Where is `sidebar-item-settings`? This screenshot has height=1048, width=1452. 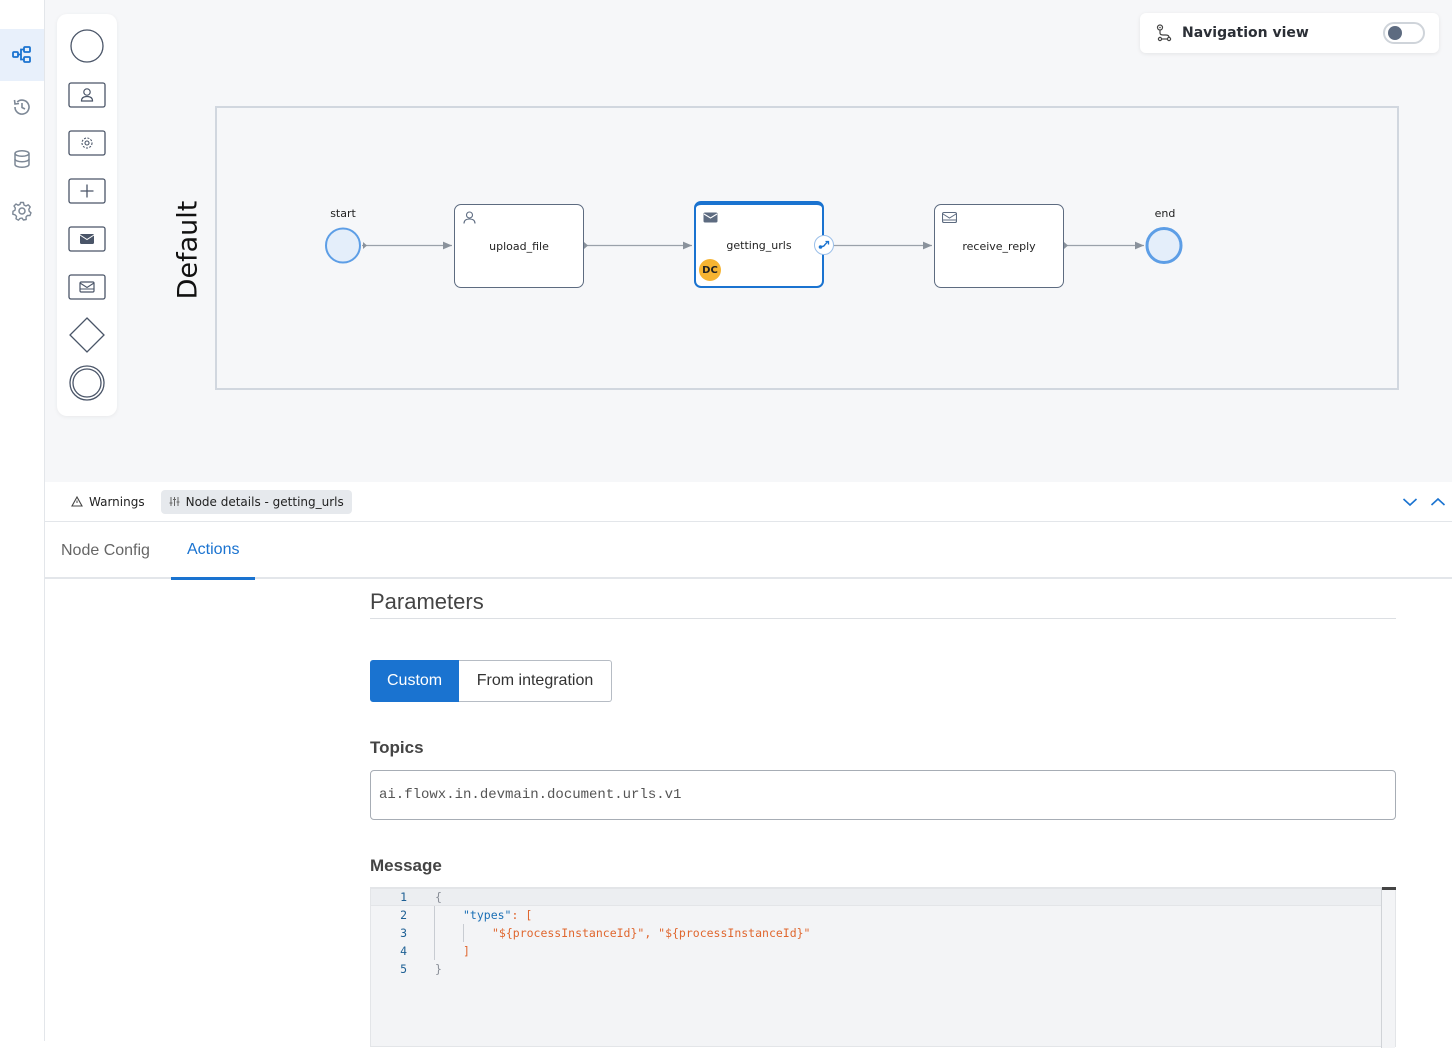
sidebar-item-settings is located at coordinates (22, 211).